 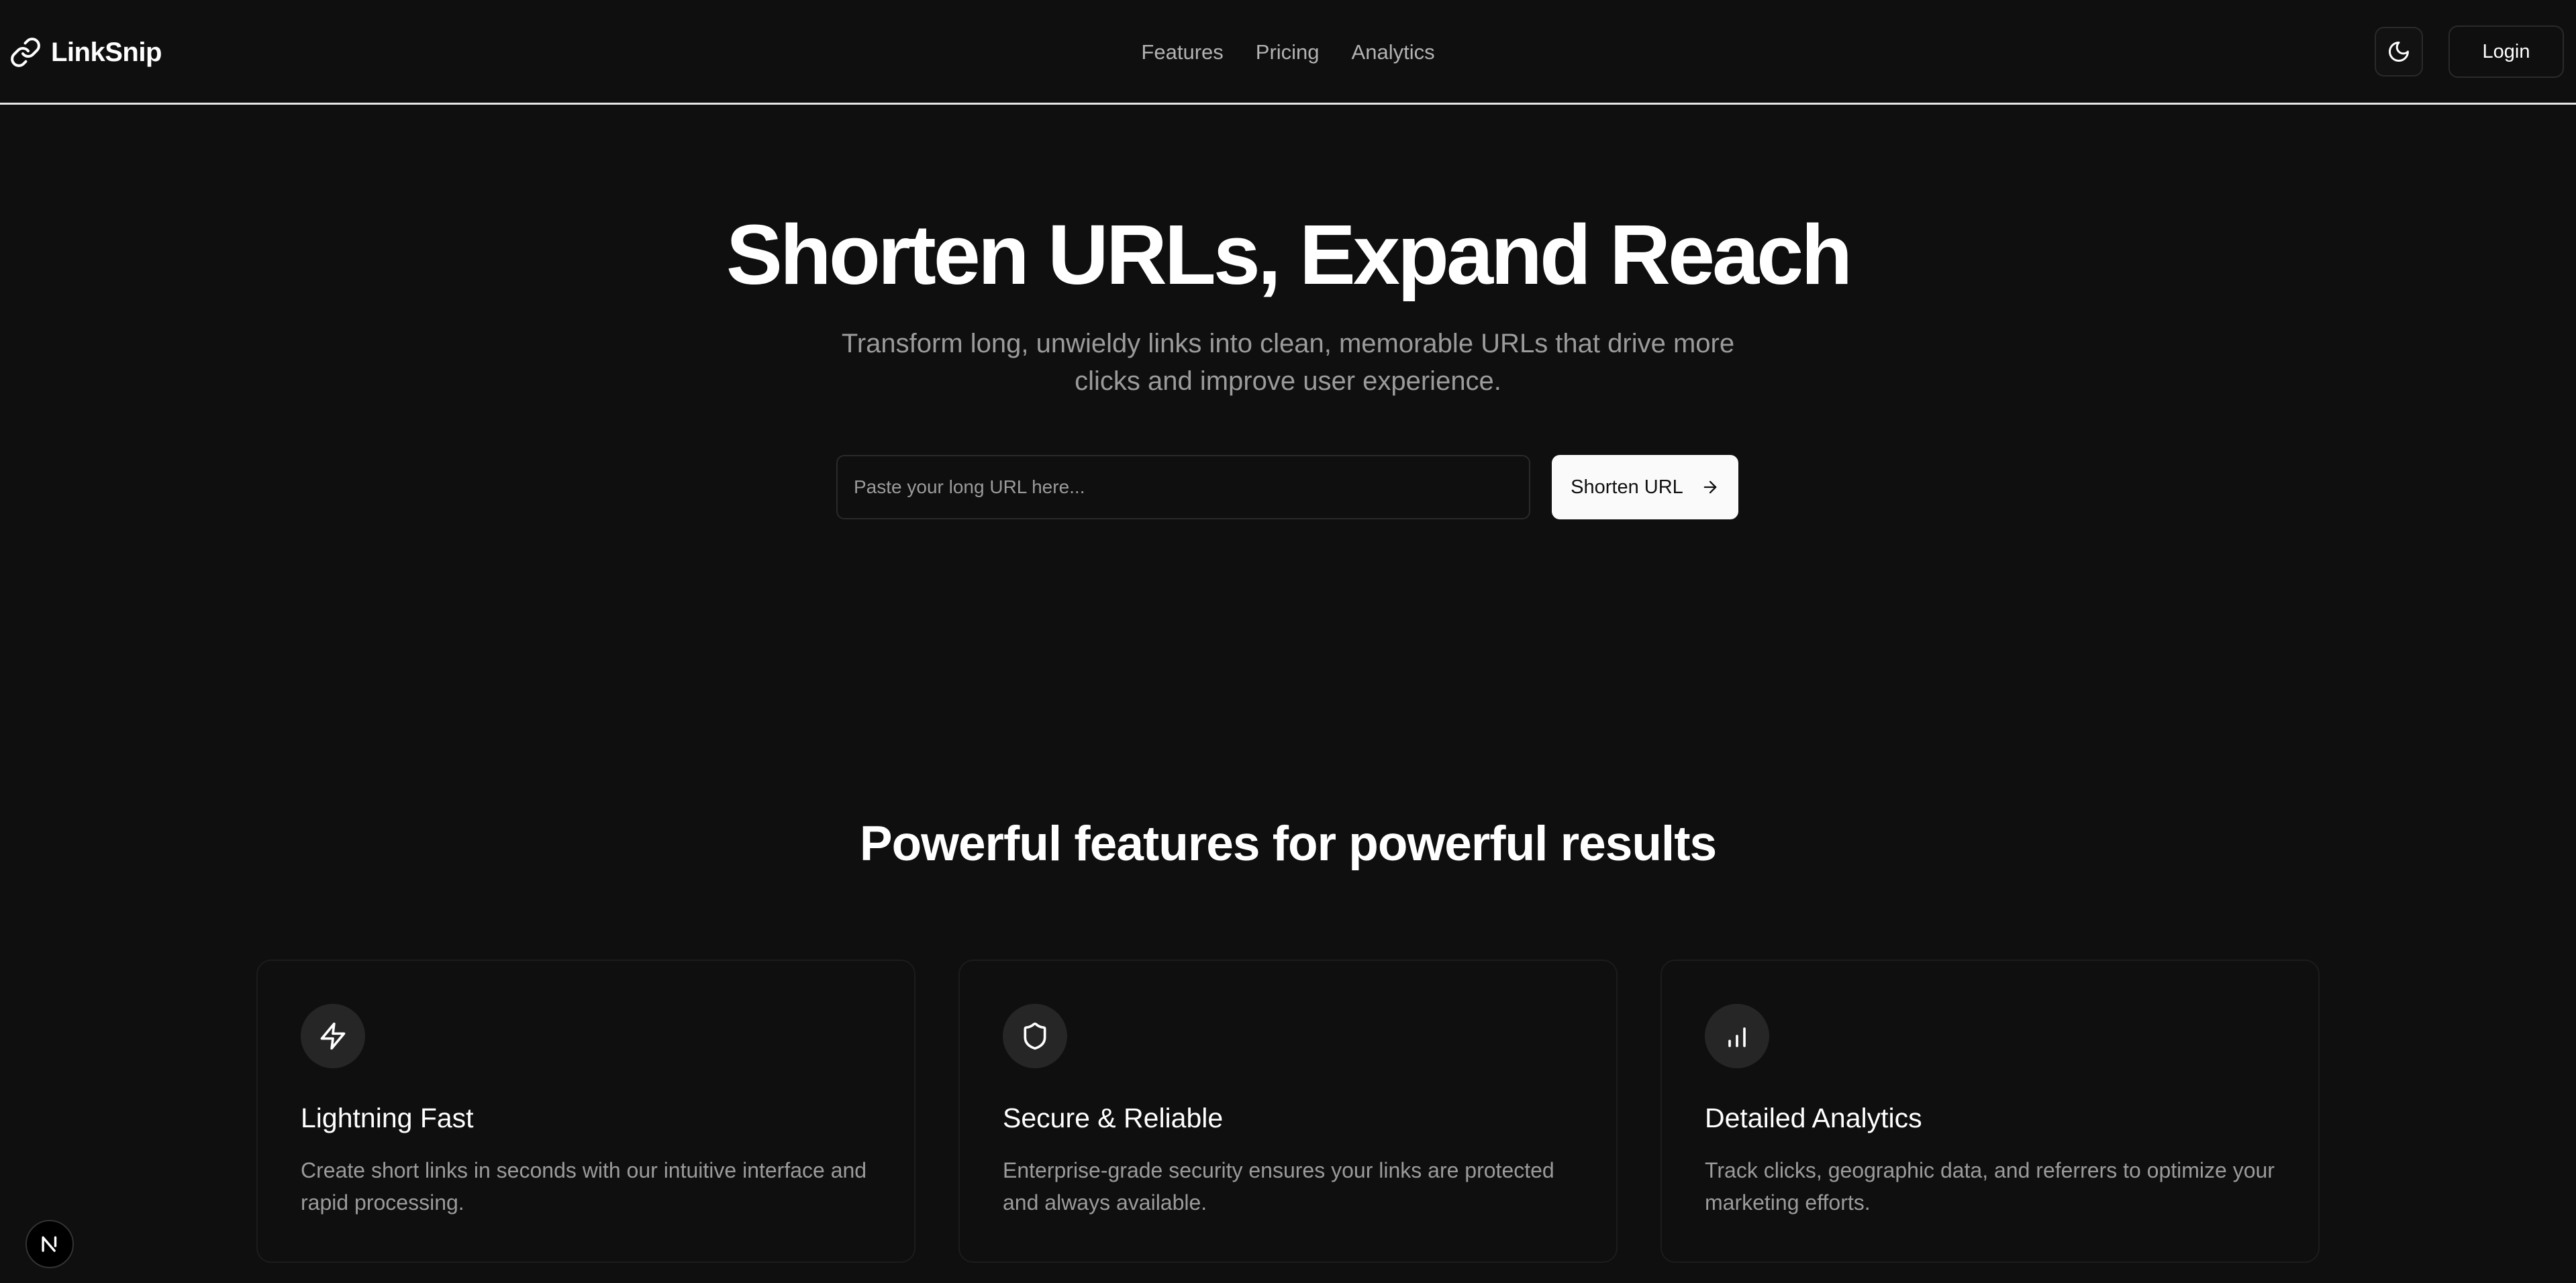 I want to click on shorten-url-button: Shorten URL, so click(x=1645, y=487).